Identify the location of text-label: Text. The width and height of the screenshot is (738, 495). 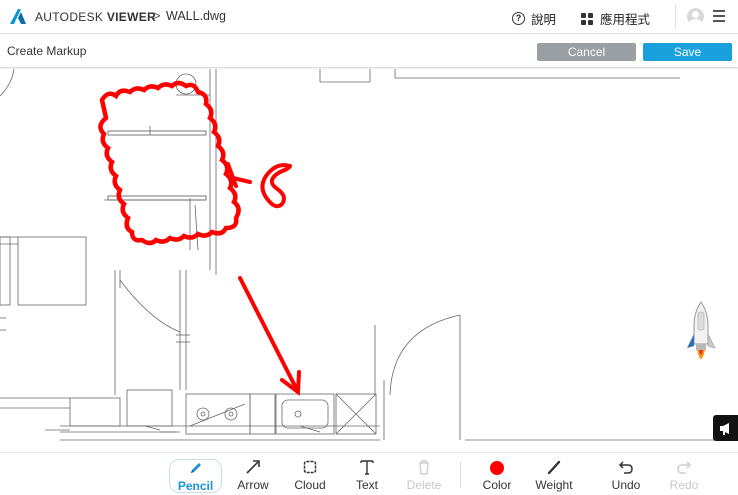
(366, 485).